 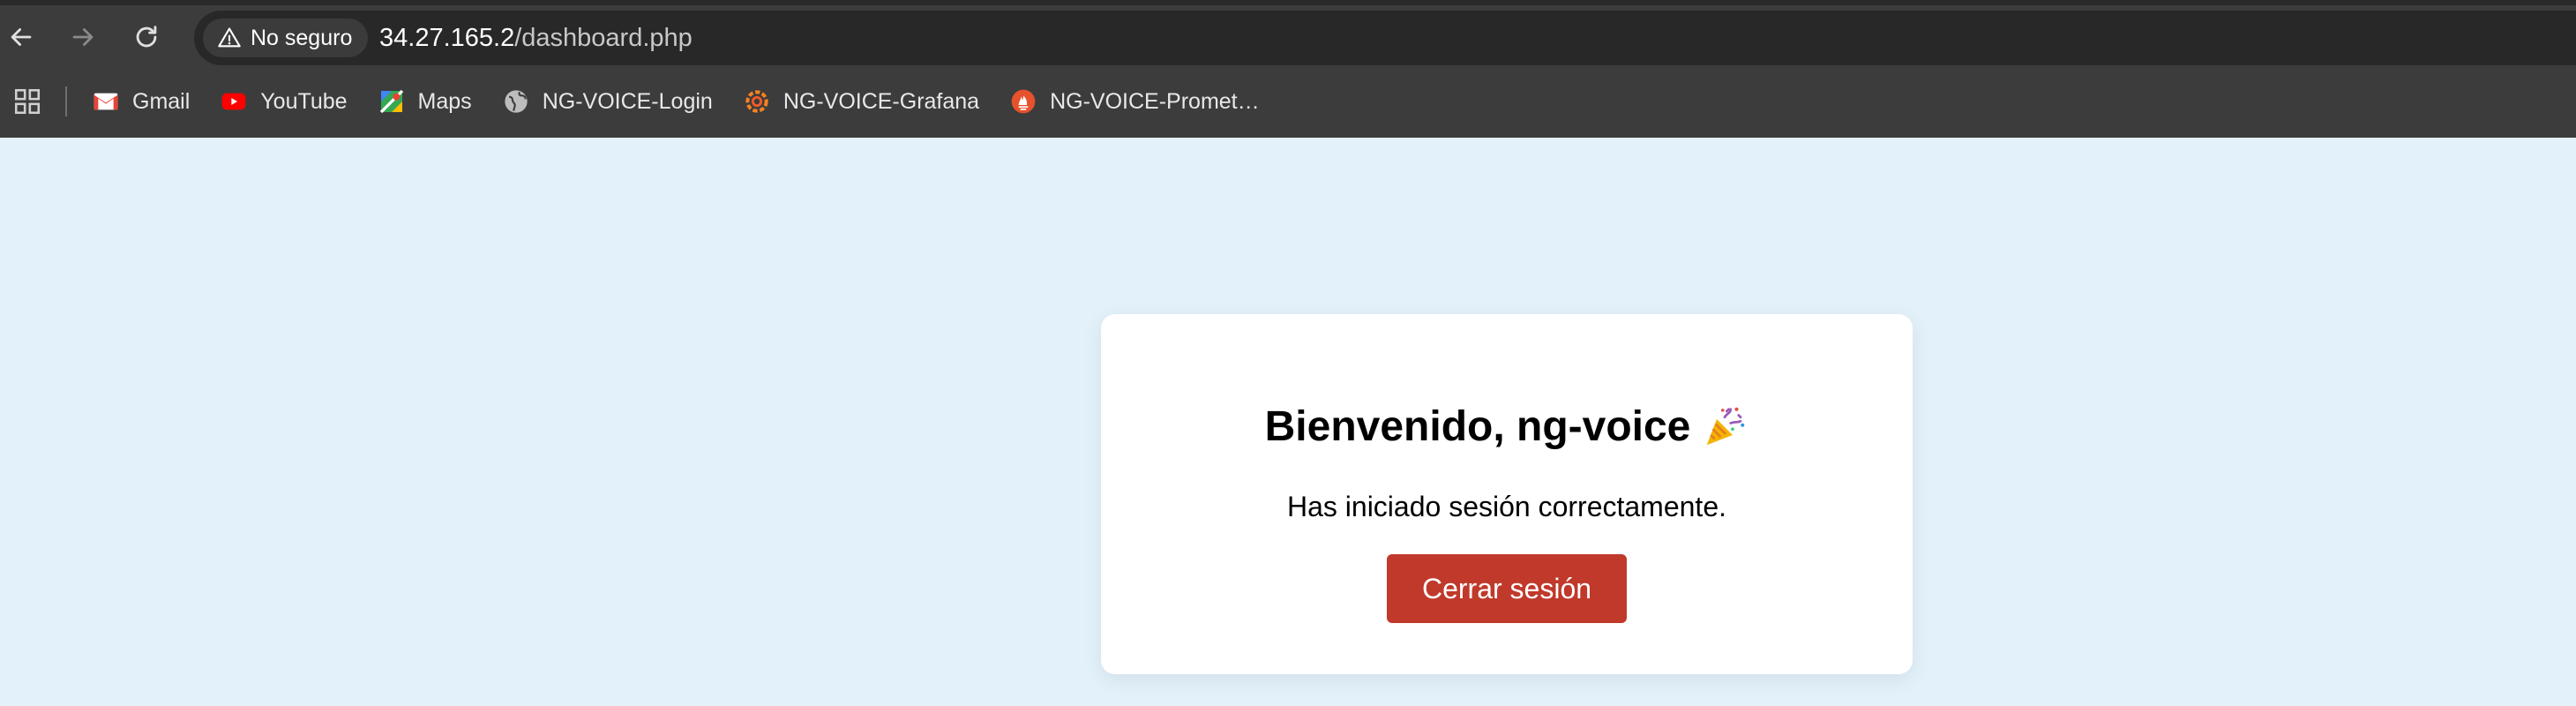 What do you see at coordinates (304, 101) in the screenshot?
I see `bookmark-label: YouTube` at bounding box center [304, 101].